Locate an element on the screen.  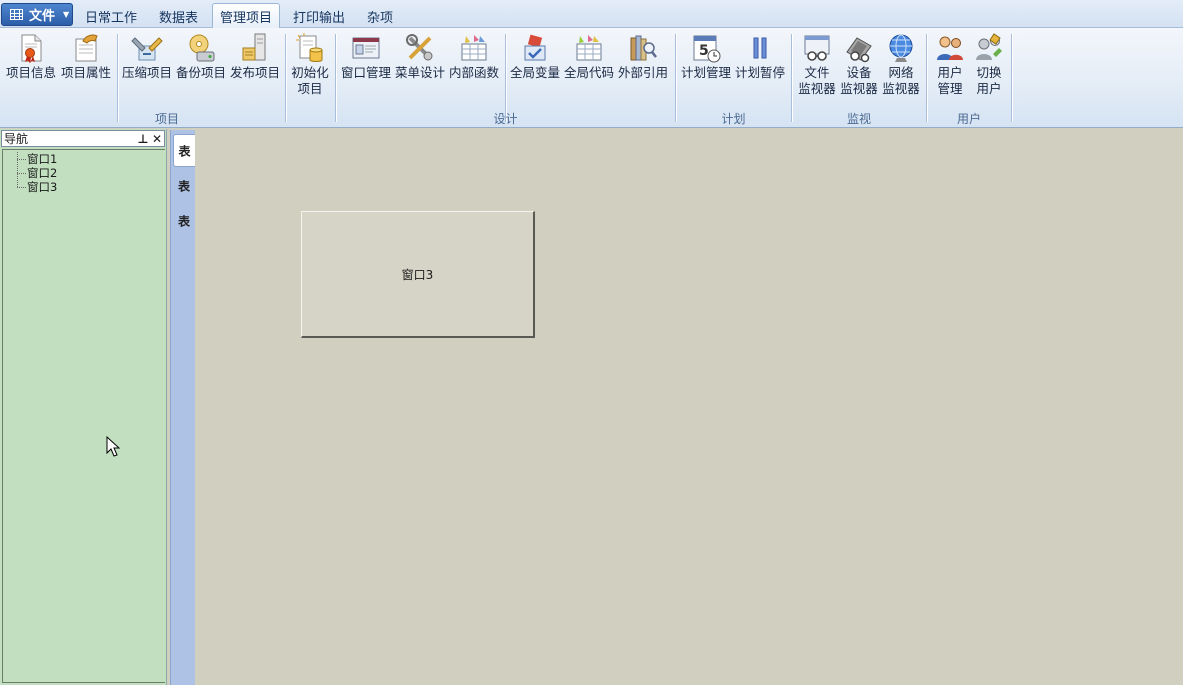
compress-project-label: 压缩项目 is located at coordinates (146, 72).